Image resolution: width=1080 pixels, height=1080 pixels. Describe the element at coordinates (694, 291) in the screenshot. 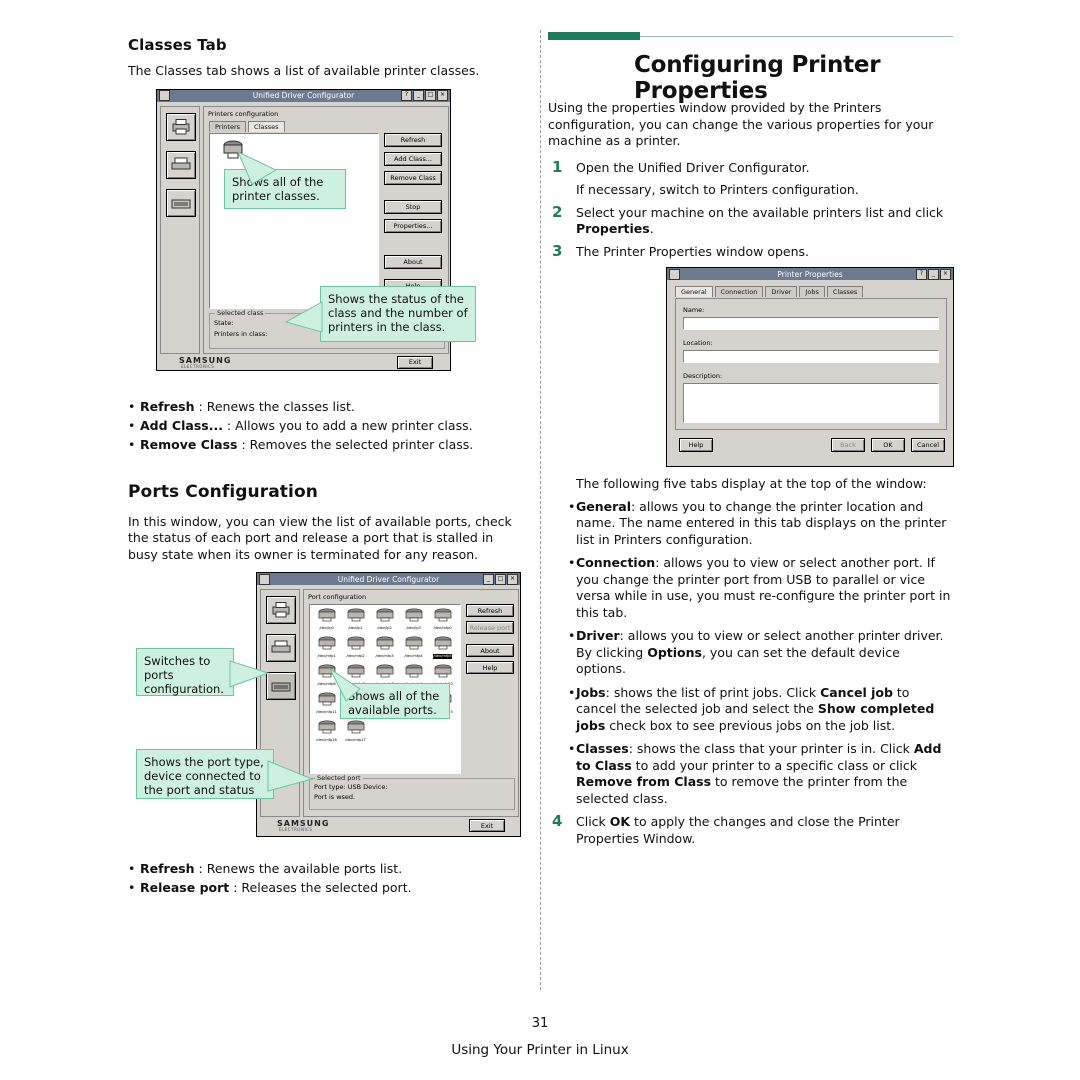

I see `tab-general: General` at that location.